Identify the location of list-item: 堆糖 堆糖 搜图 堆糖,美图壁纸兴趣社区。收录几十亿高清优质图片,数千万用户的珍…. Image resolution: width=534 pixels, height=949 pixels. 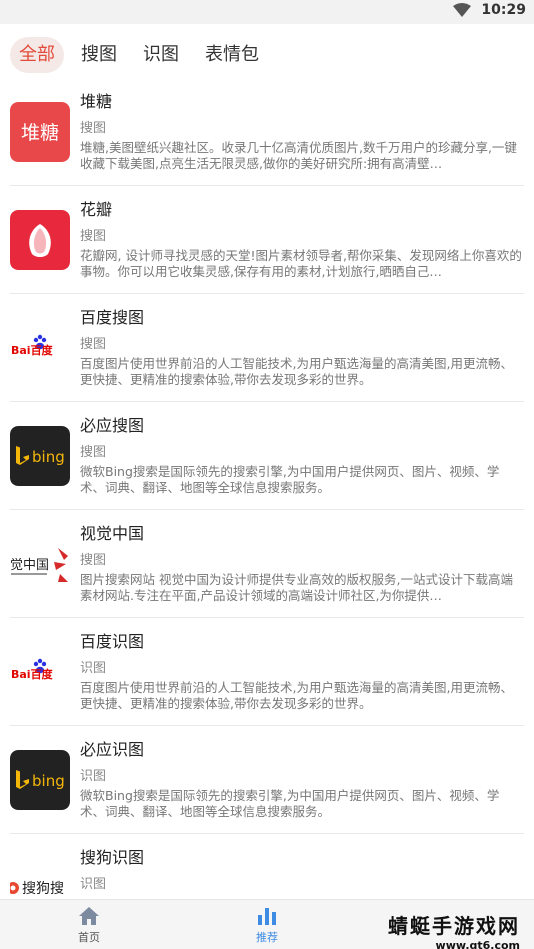
(267, 132).